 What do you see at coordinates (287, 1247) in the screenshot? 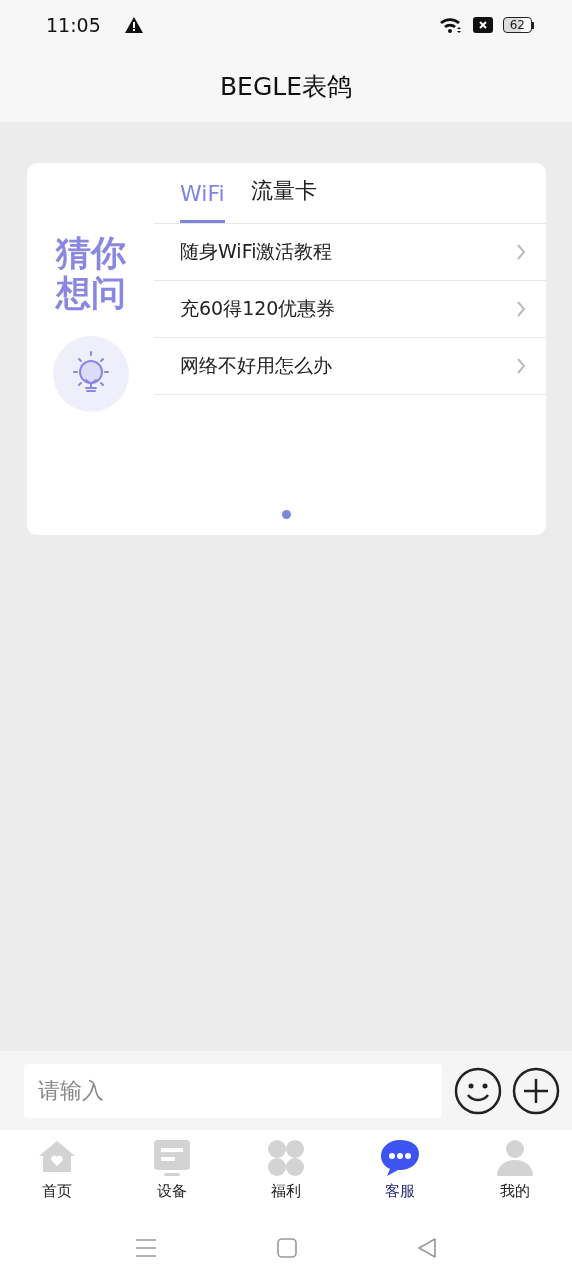
I see `home-icon` at bounding box center [287, 1247].